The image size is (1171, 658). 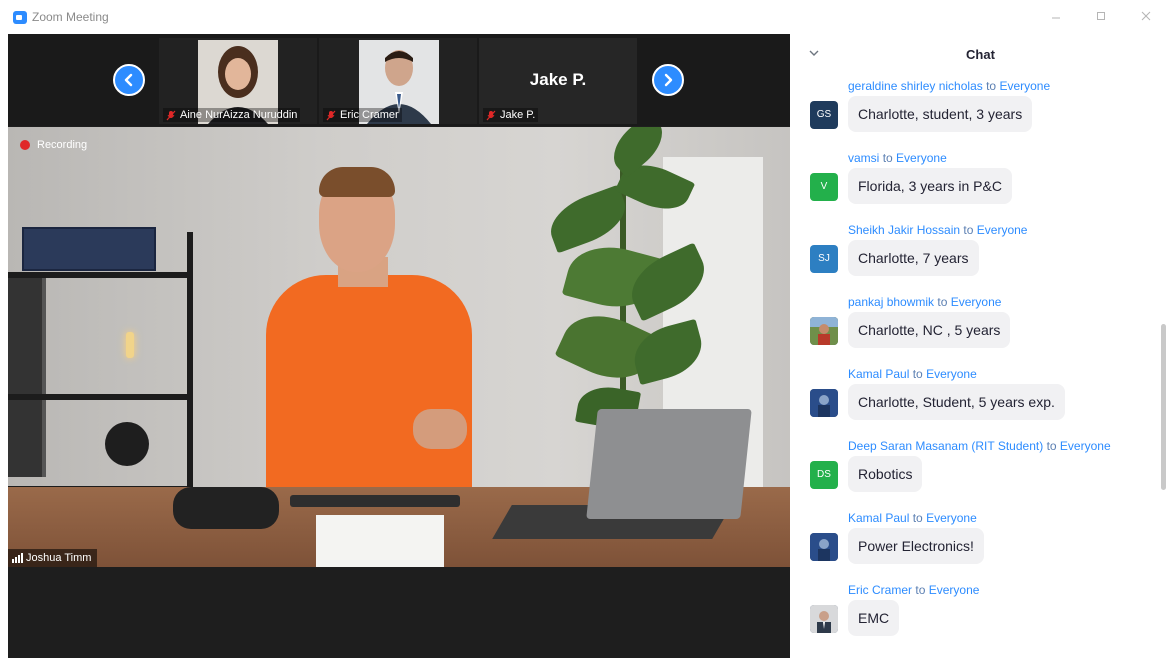 I want to click on previous-page-button, so click(x=129, y=80).